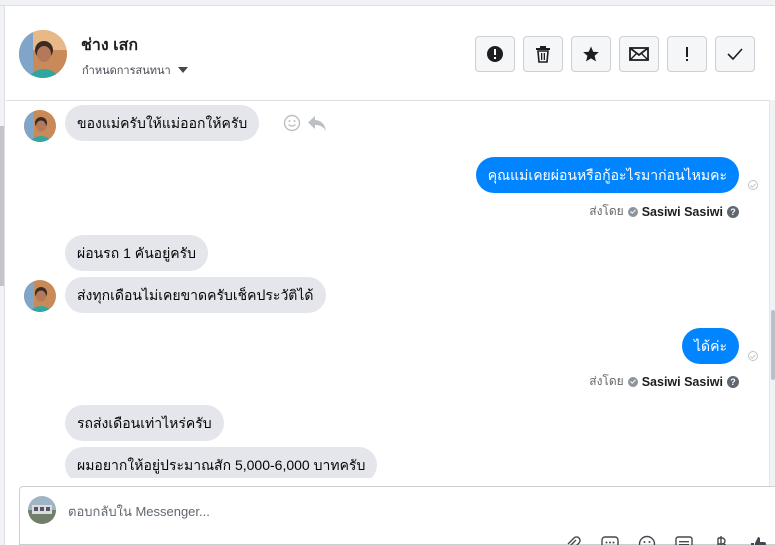 The height and width of the screenshot is (545, 775). I want to click on payment-button, so click(721, 539).